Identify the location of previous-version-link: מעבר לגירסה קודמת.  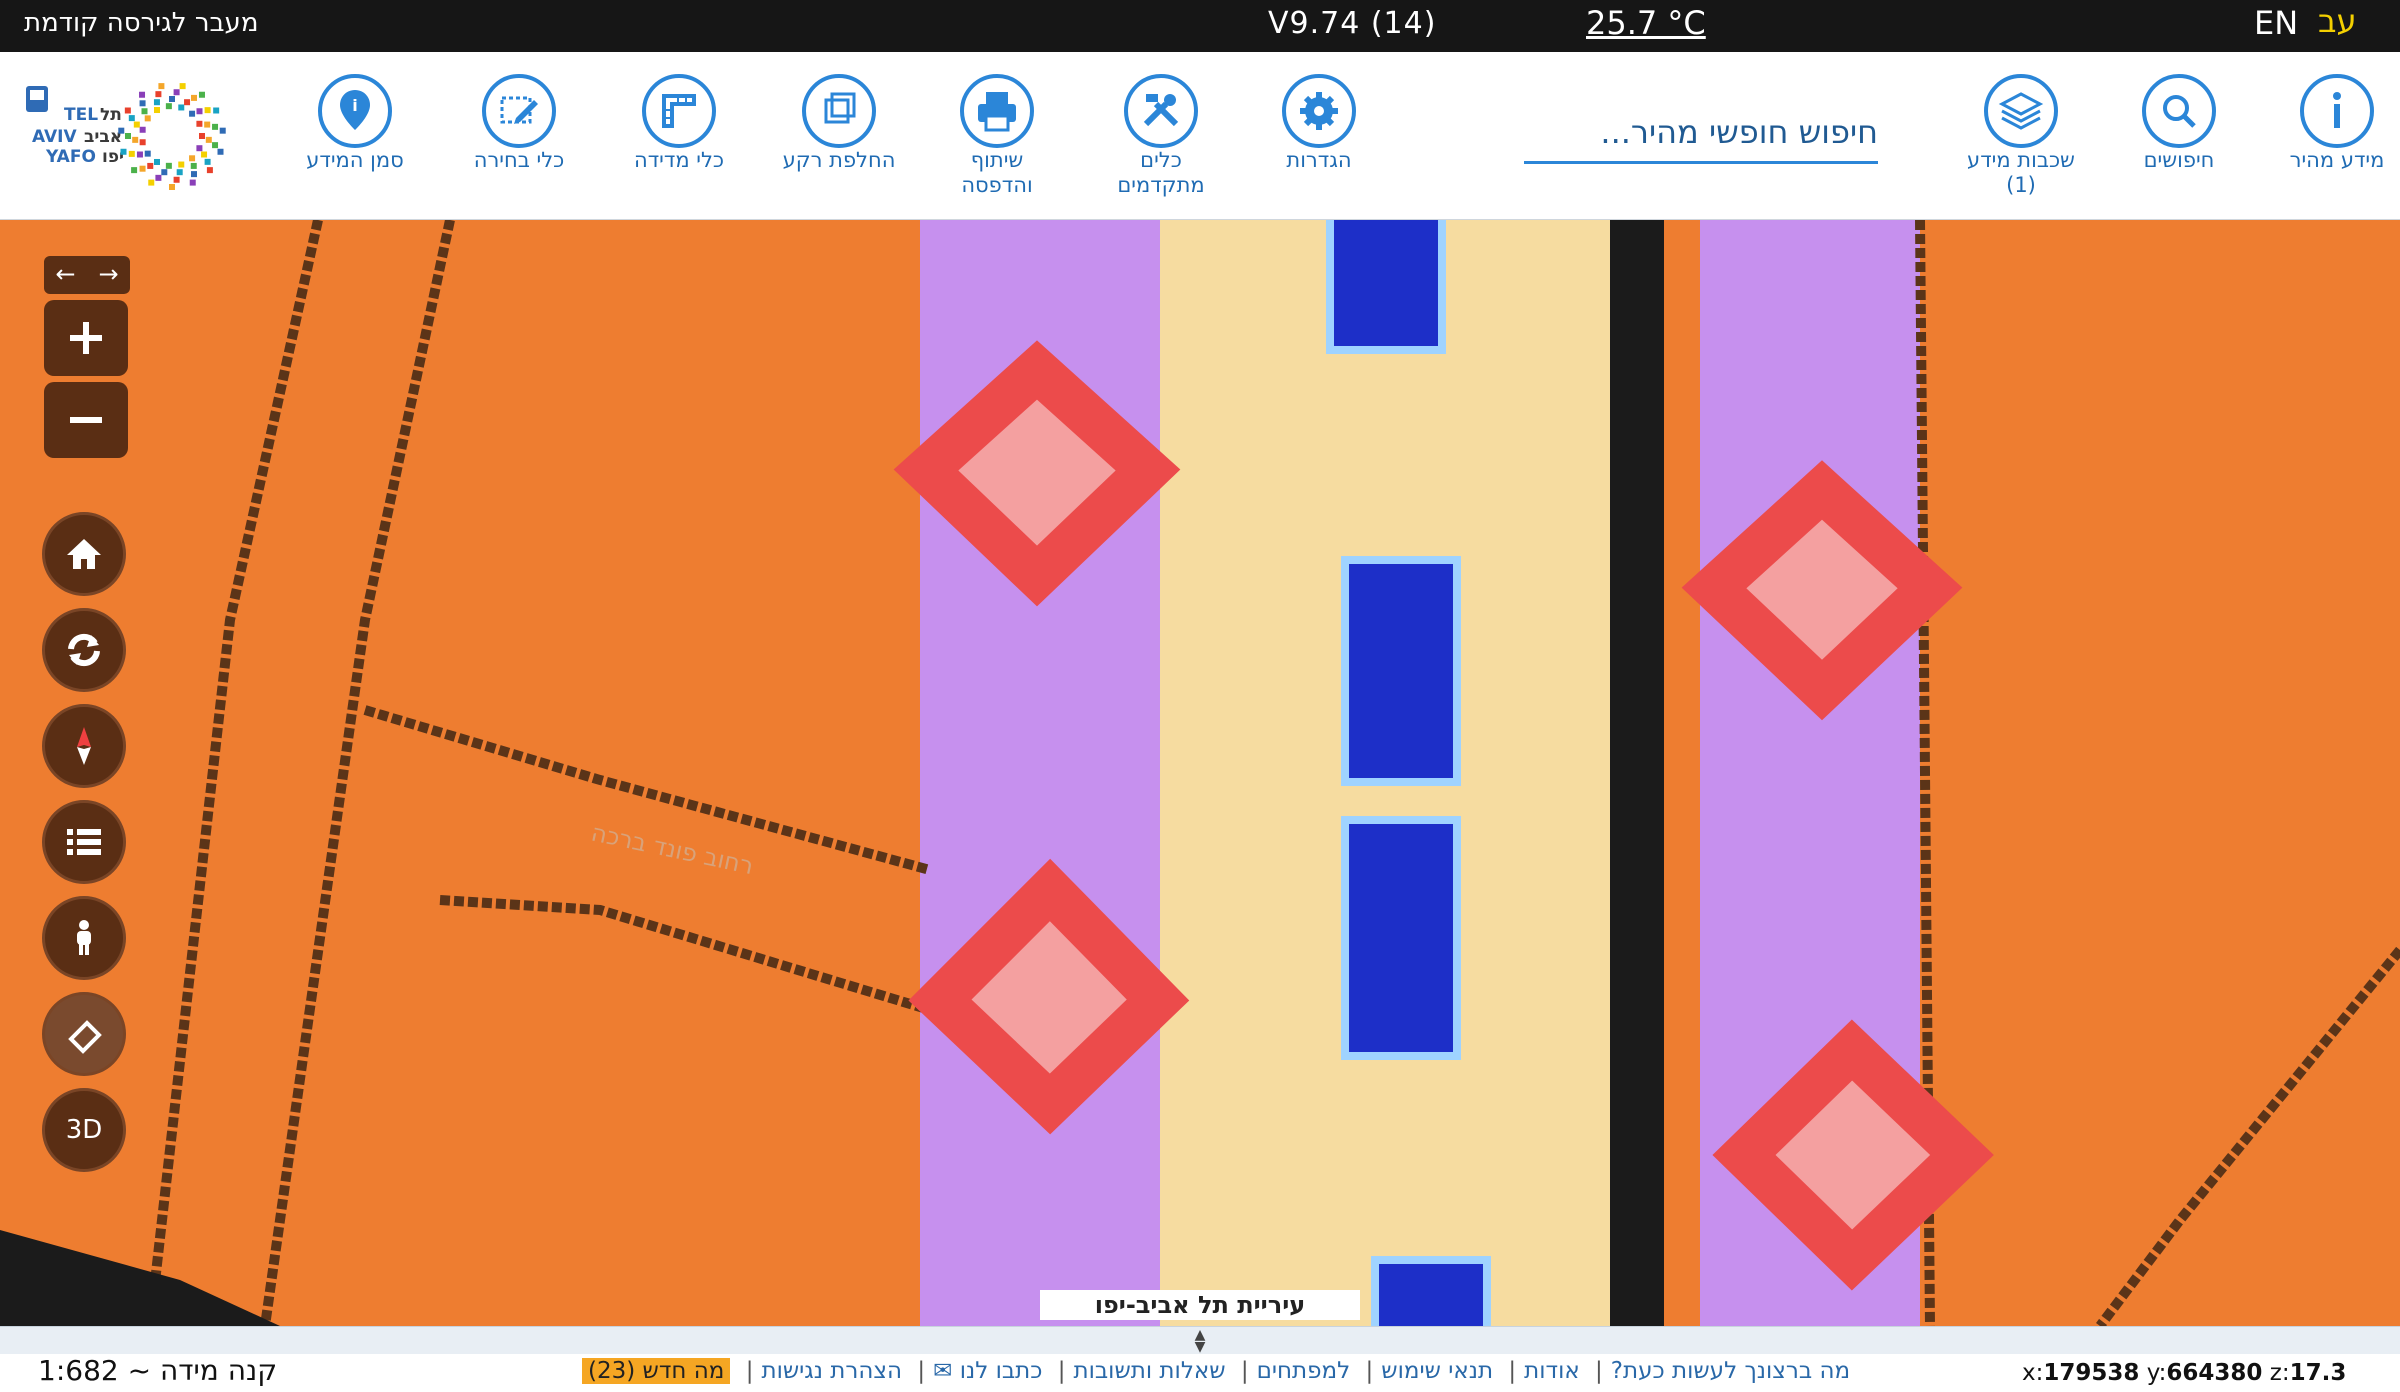
(141, 23).